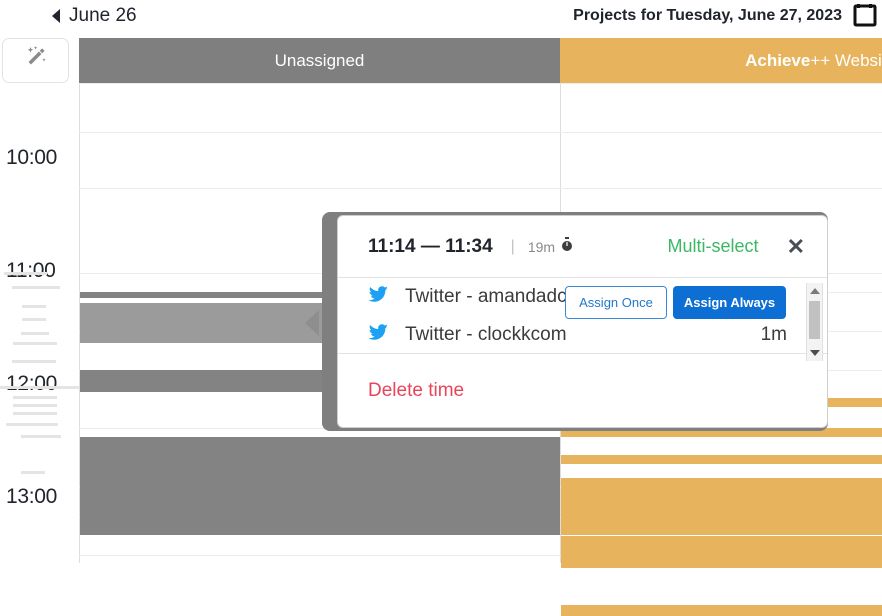 The image size is (882, 616). I want to click on list-item-label: Twitter - amandadc, so click(486, 296).